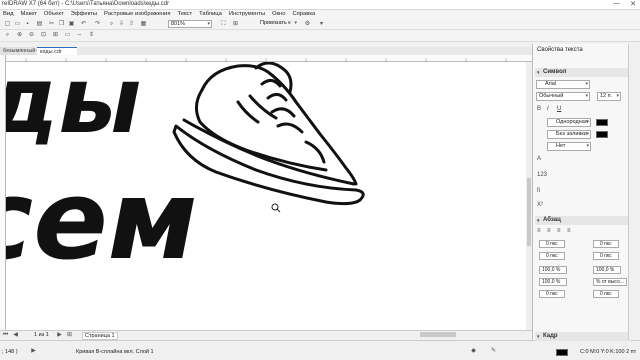  I want to click on background-fill-select: Без заливки ▾, so click(569, 134).